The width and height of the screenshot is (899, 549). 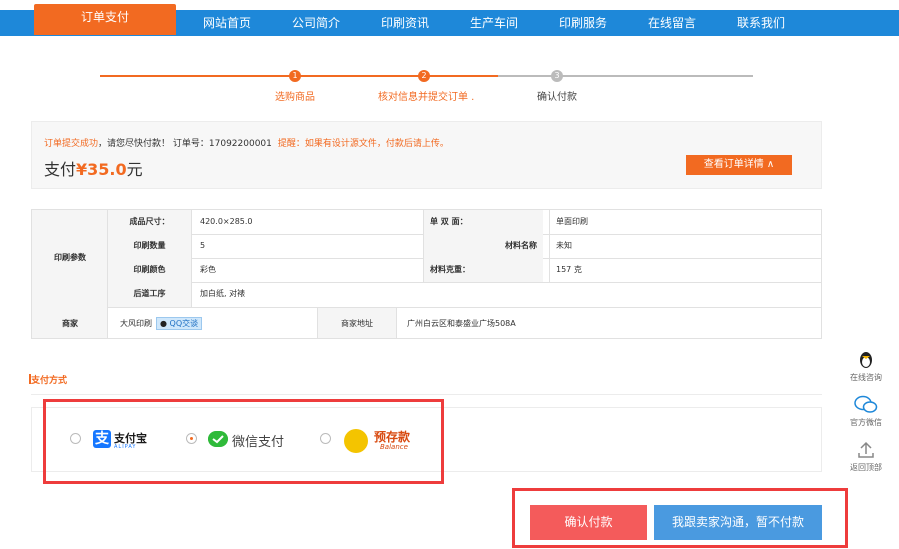 I want to click on radio-alipay, so click(x=75, y=438).